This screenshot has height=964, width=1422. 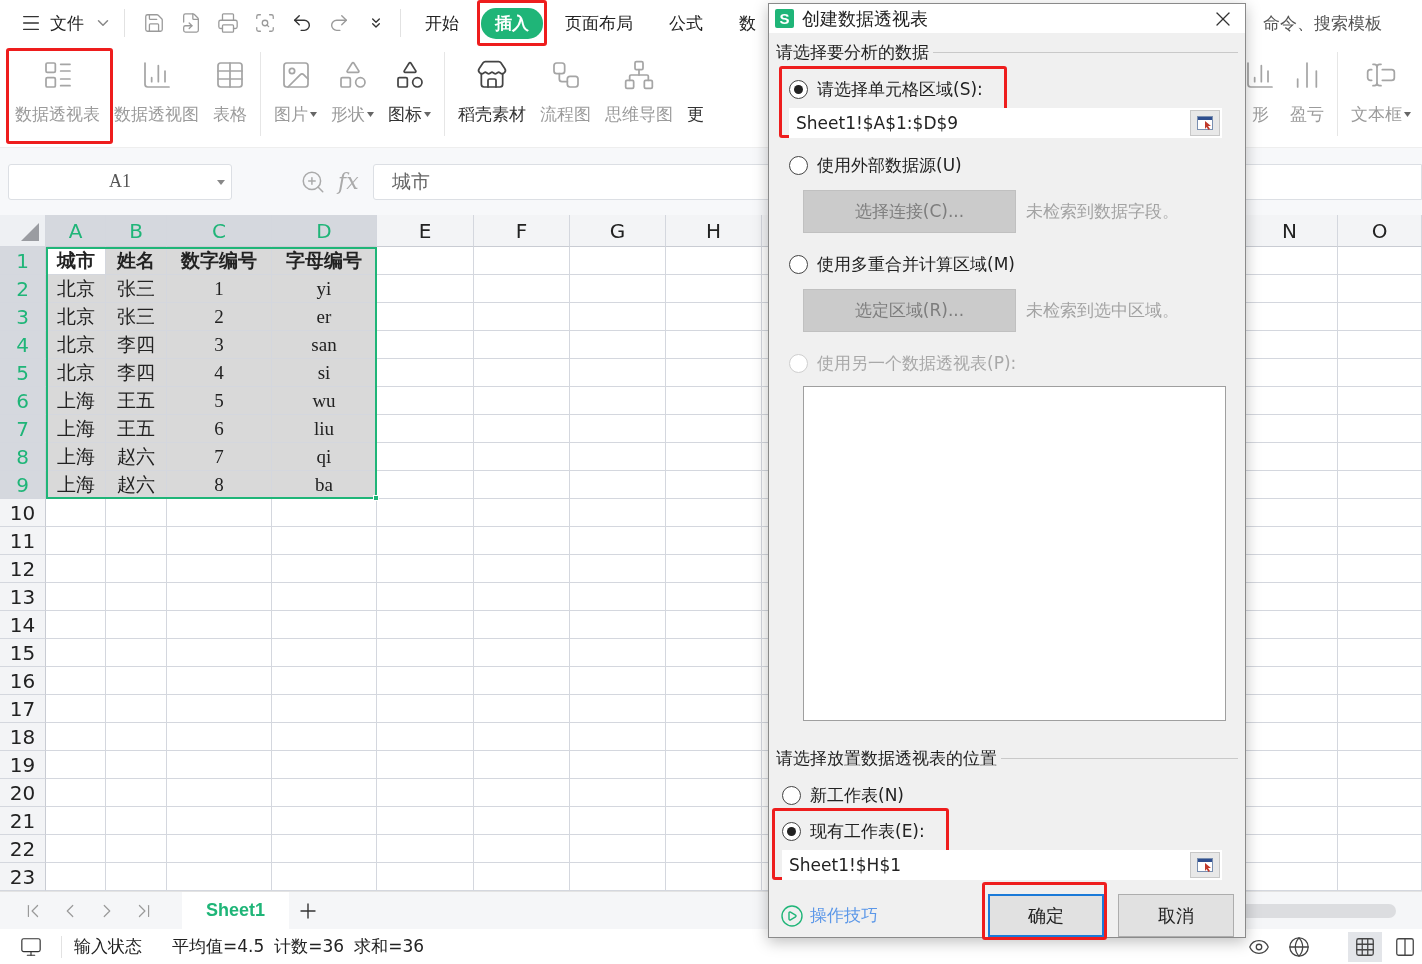 I want to click on status-stat: 求和=36, so click(x=389, y=946).